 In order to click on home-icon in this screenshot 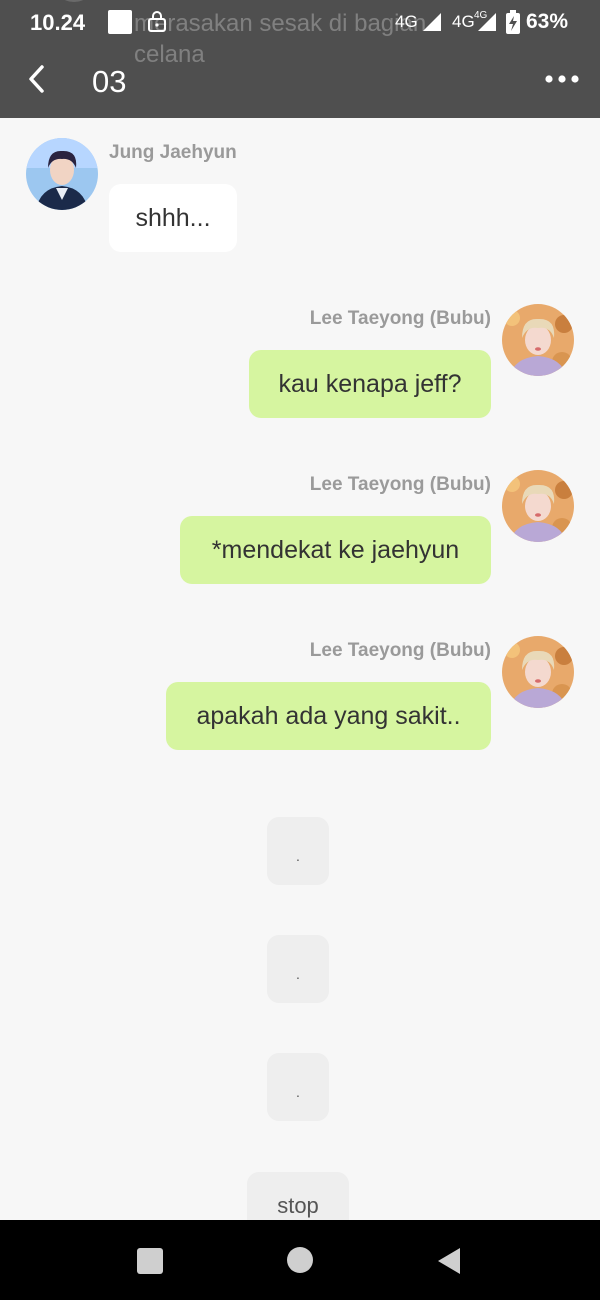, I will do `click(300, 1260)`.